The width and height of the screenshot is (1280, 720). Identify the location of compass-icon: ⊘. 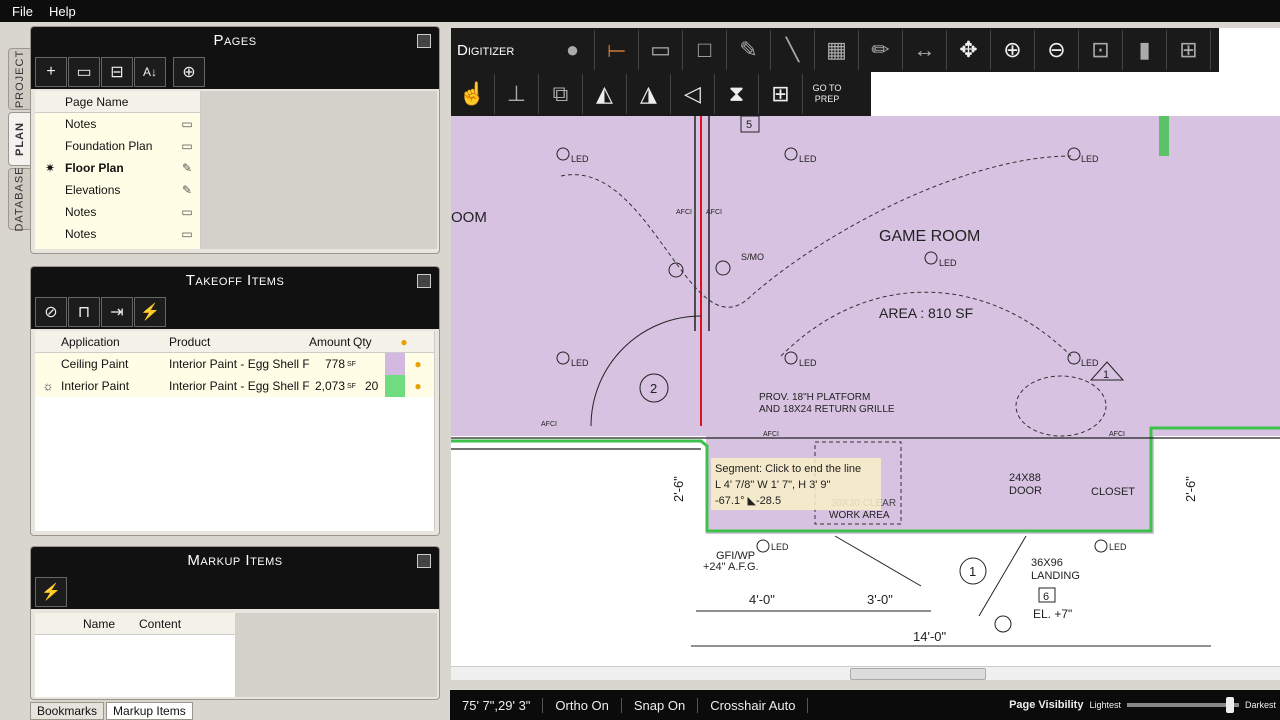
(51, 312).